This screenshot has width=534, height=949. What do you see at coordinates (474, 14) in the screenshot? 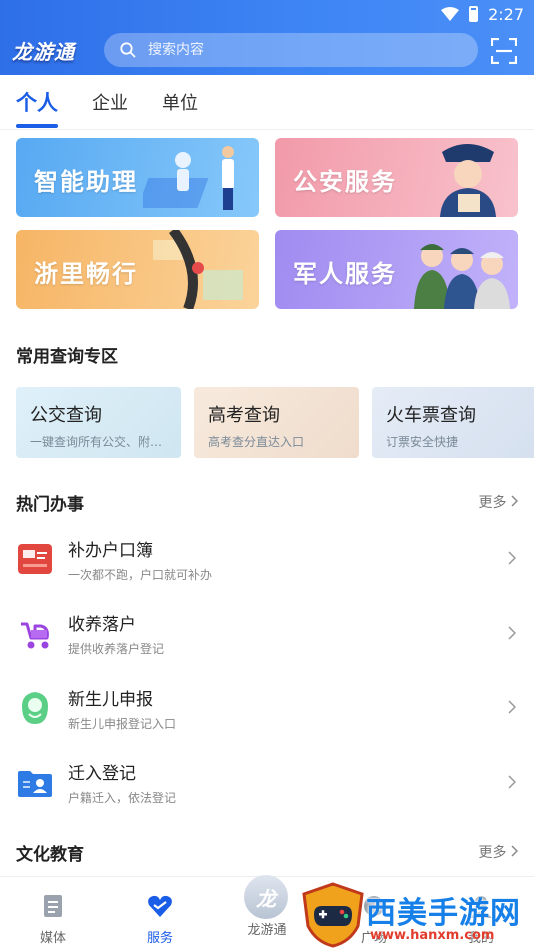
I see `battery-icon` at bounding box center [474, 14].